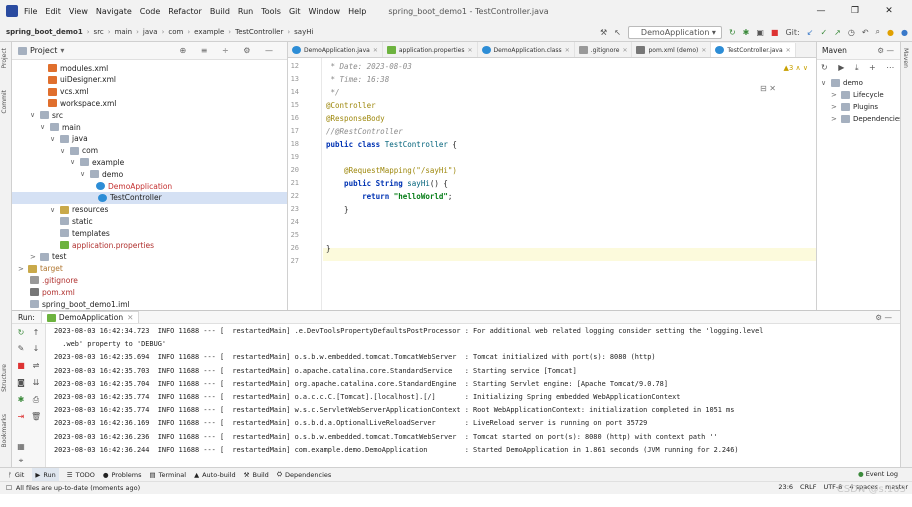  Describe the element at coordinates (604, 49) in the screenshot. I see `editor-tab: .gitignore ✕` at that location.